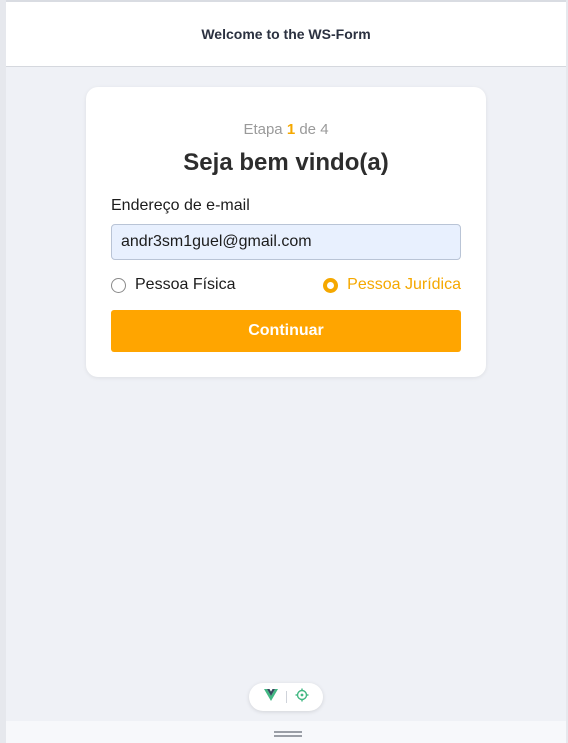  Describe the element at coordinates (404, 285) in the screenshot. I see `radio-label-pessoa-juridica: Pessoa Jurídica` at that location.